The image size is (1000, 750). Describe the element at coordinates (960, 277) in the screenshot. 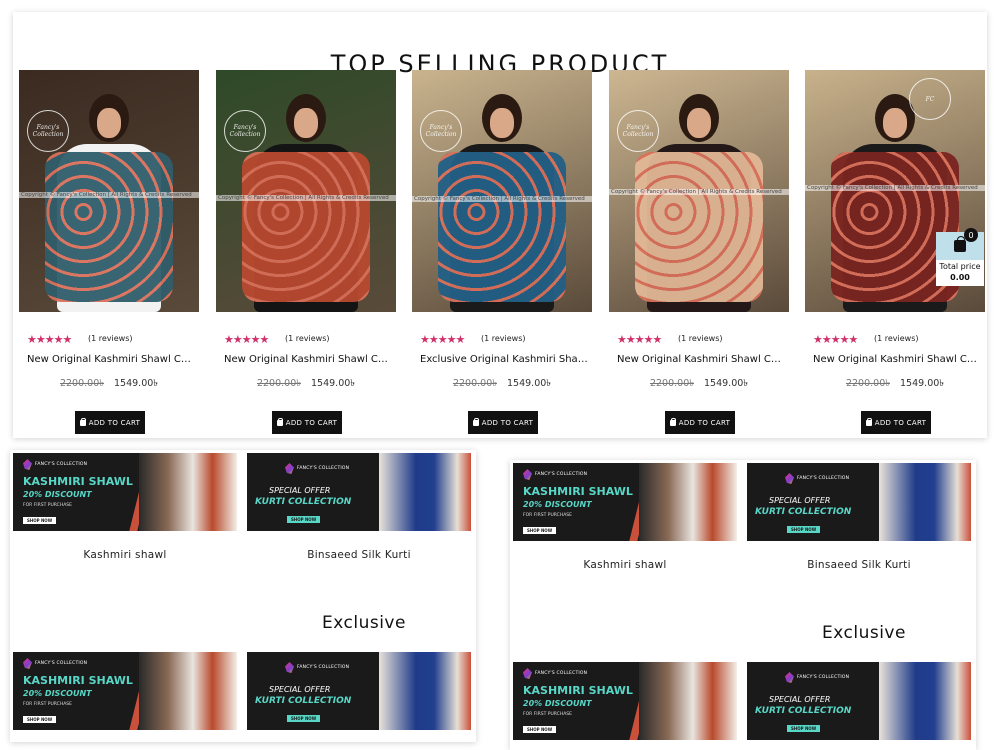

I see `cart-total-value: 0.00` at that location.